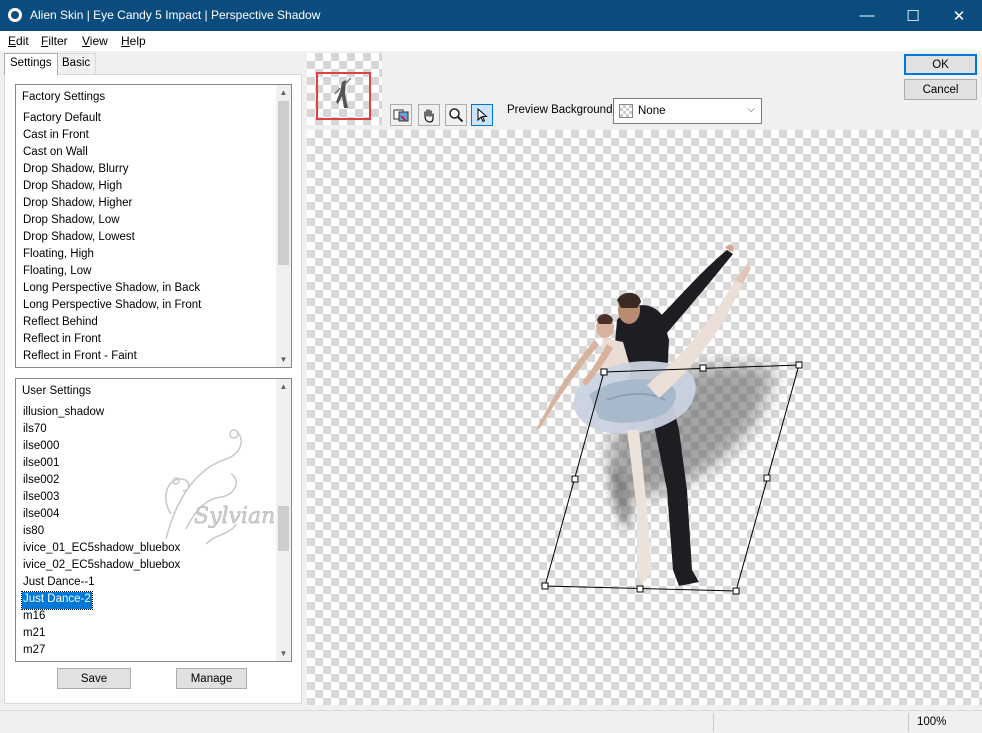  Describe the element at coordinates (491, 721) in the screenshot. I see `status-bar: 100%` at that location.